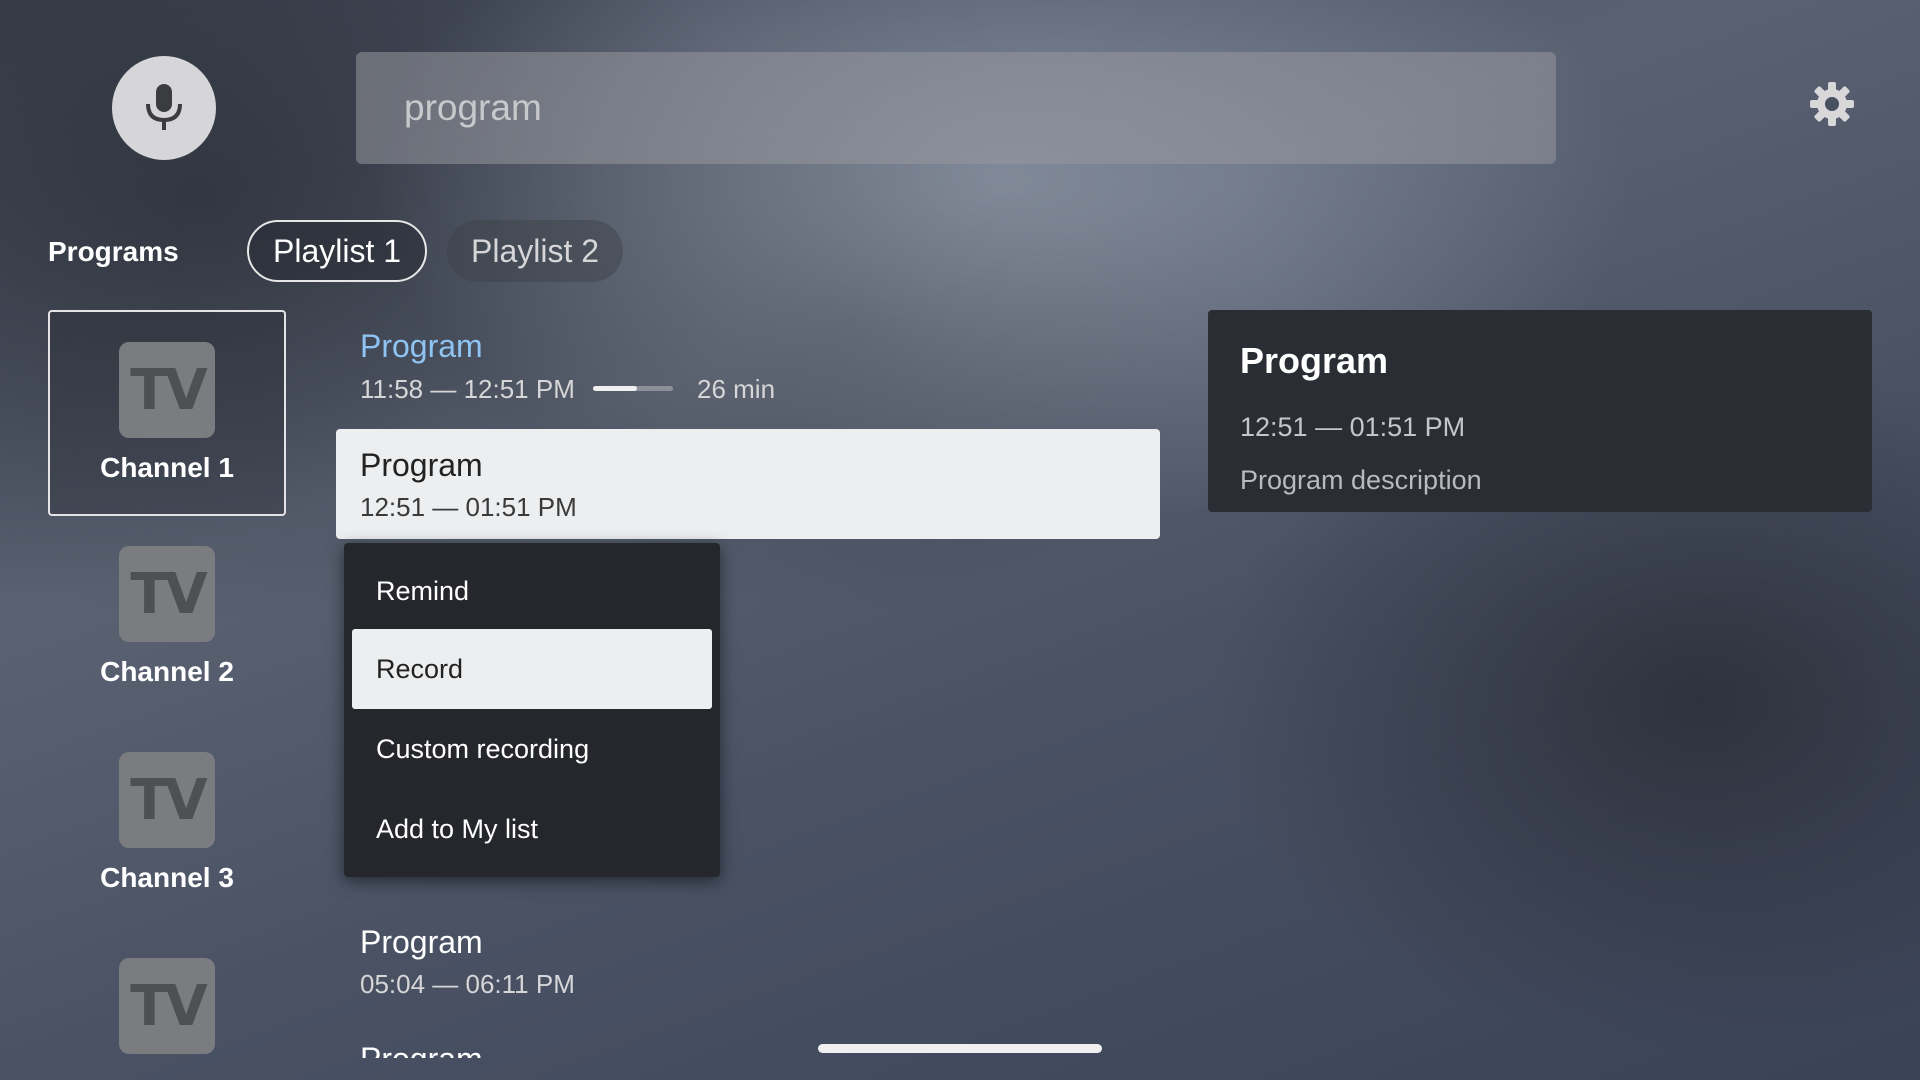  I want to click on program-row-selected: Program 12:51 — 01:51 PM, so click(748, 484).